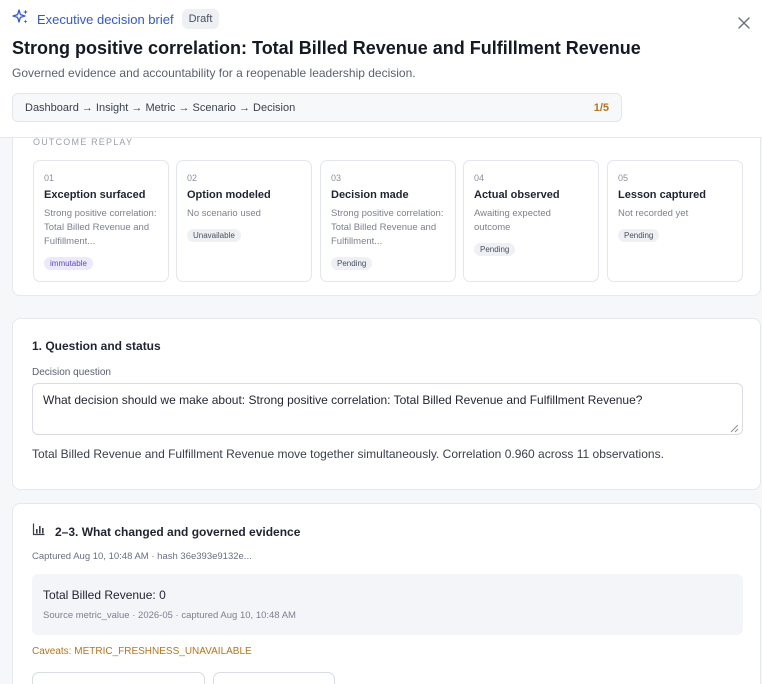  Describe the element at coordinates (96, 346) in the screenshot. I see `section-title: 1. Question and status` at that location.